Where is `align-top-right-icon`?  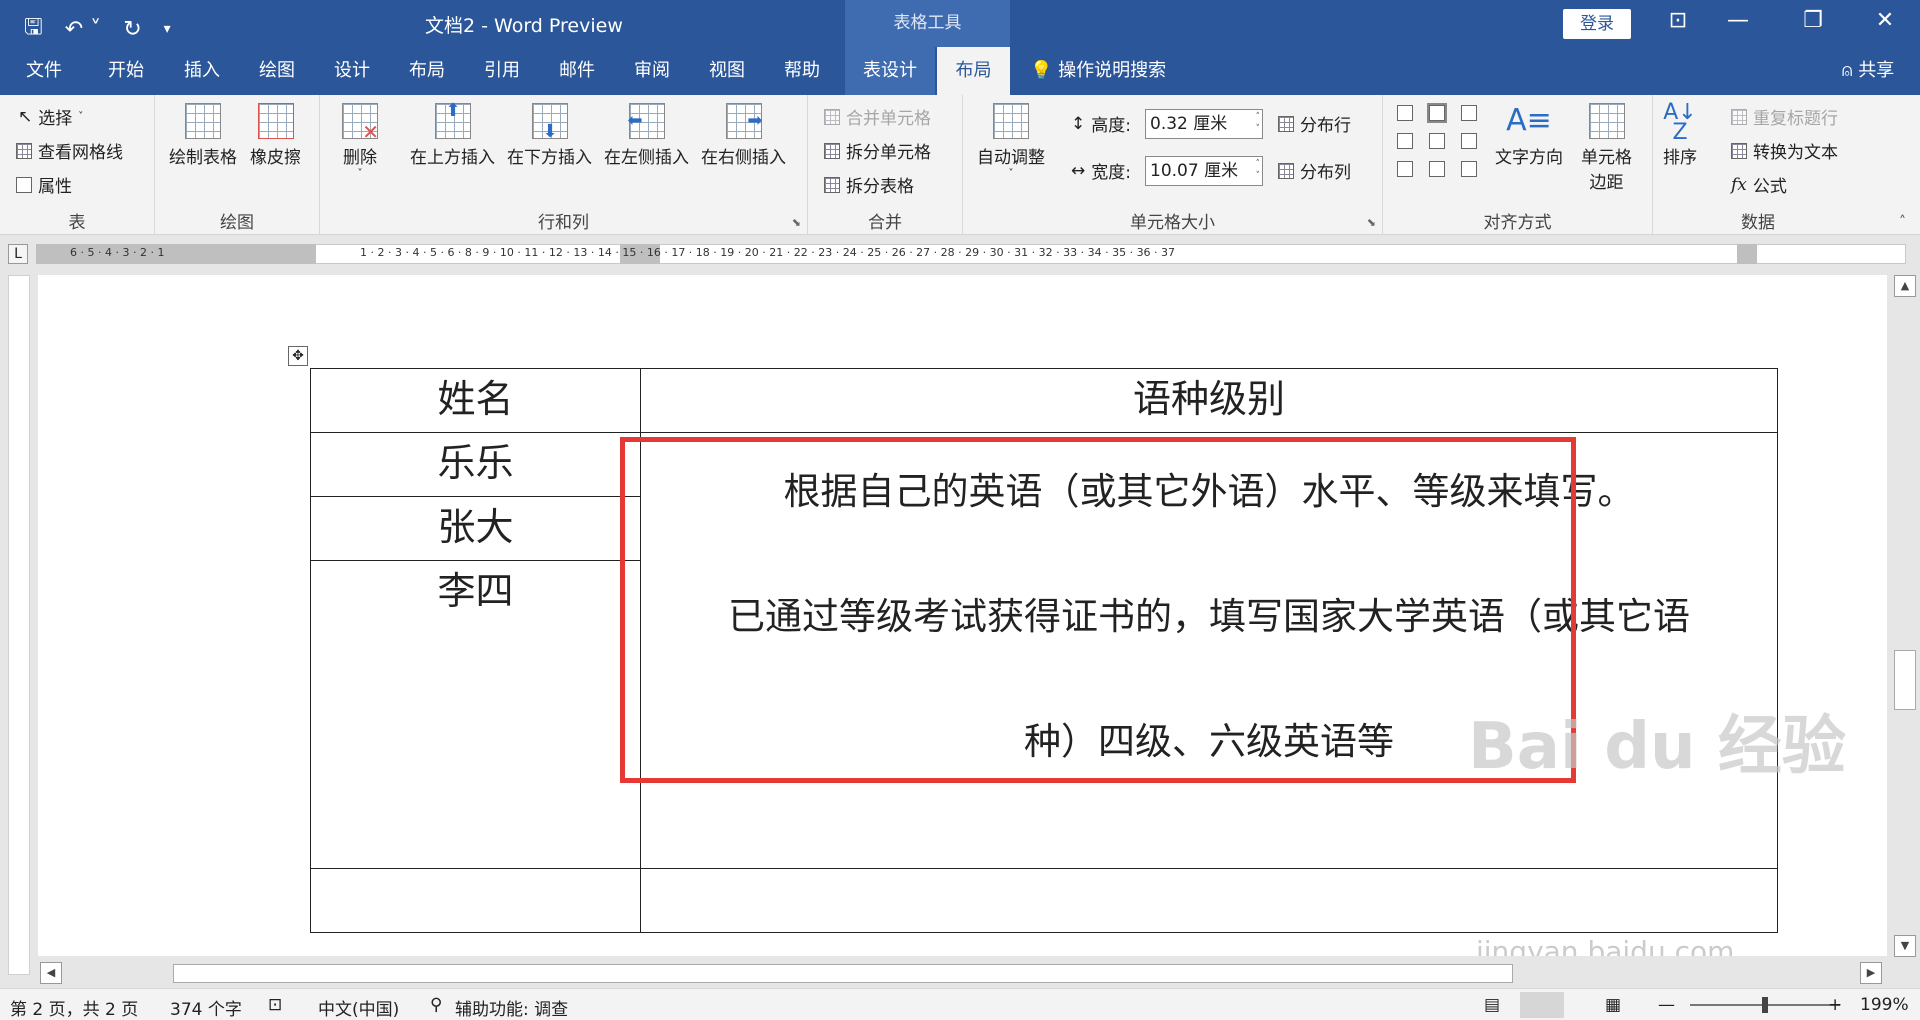
align-top-right-icon is located at coordinates (1469, 113).